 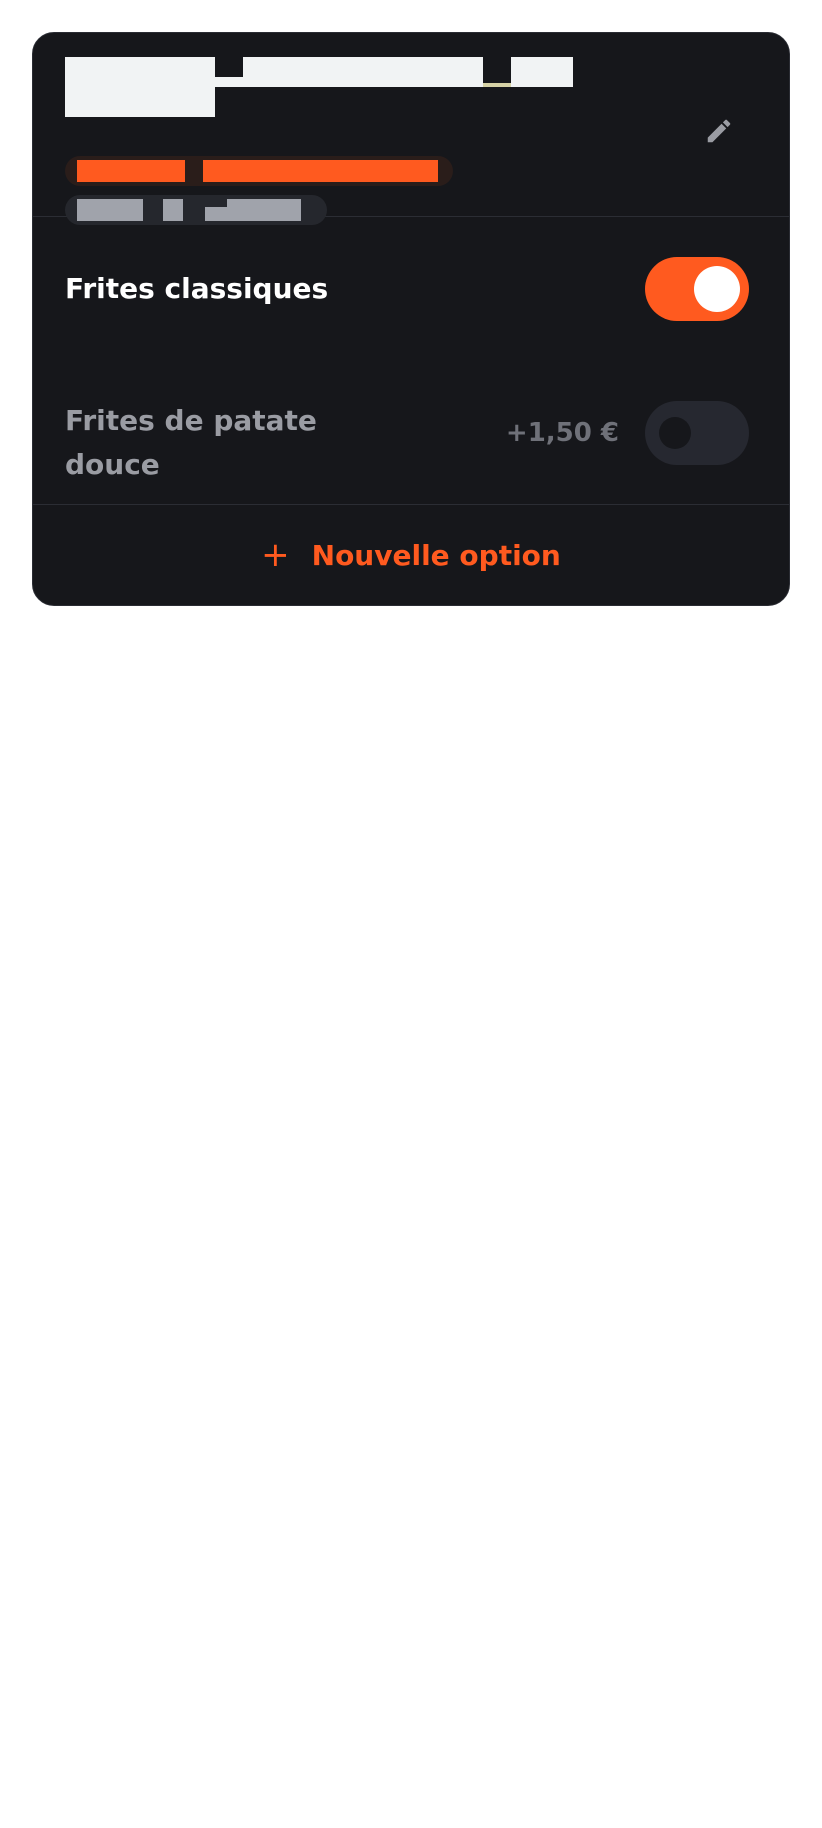 I want to click on option-label: Frites classiques, so click(x=197, y=288).